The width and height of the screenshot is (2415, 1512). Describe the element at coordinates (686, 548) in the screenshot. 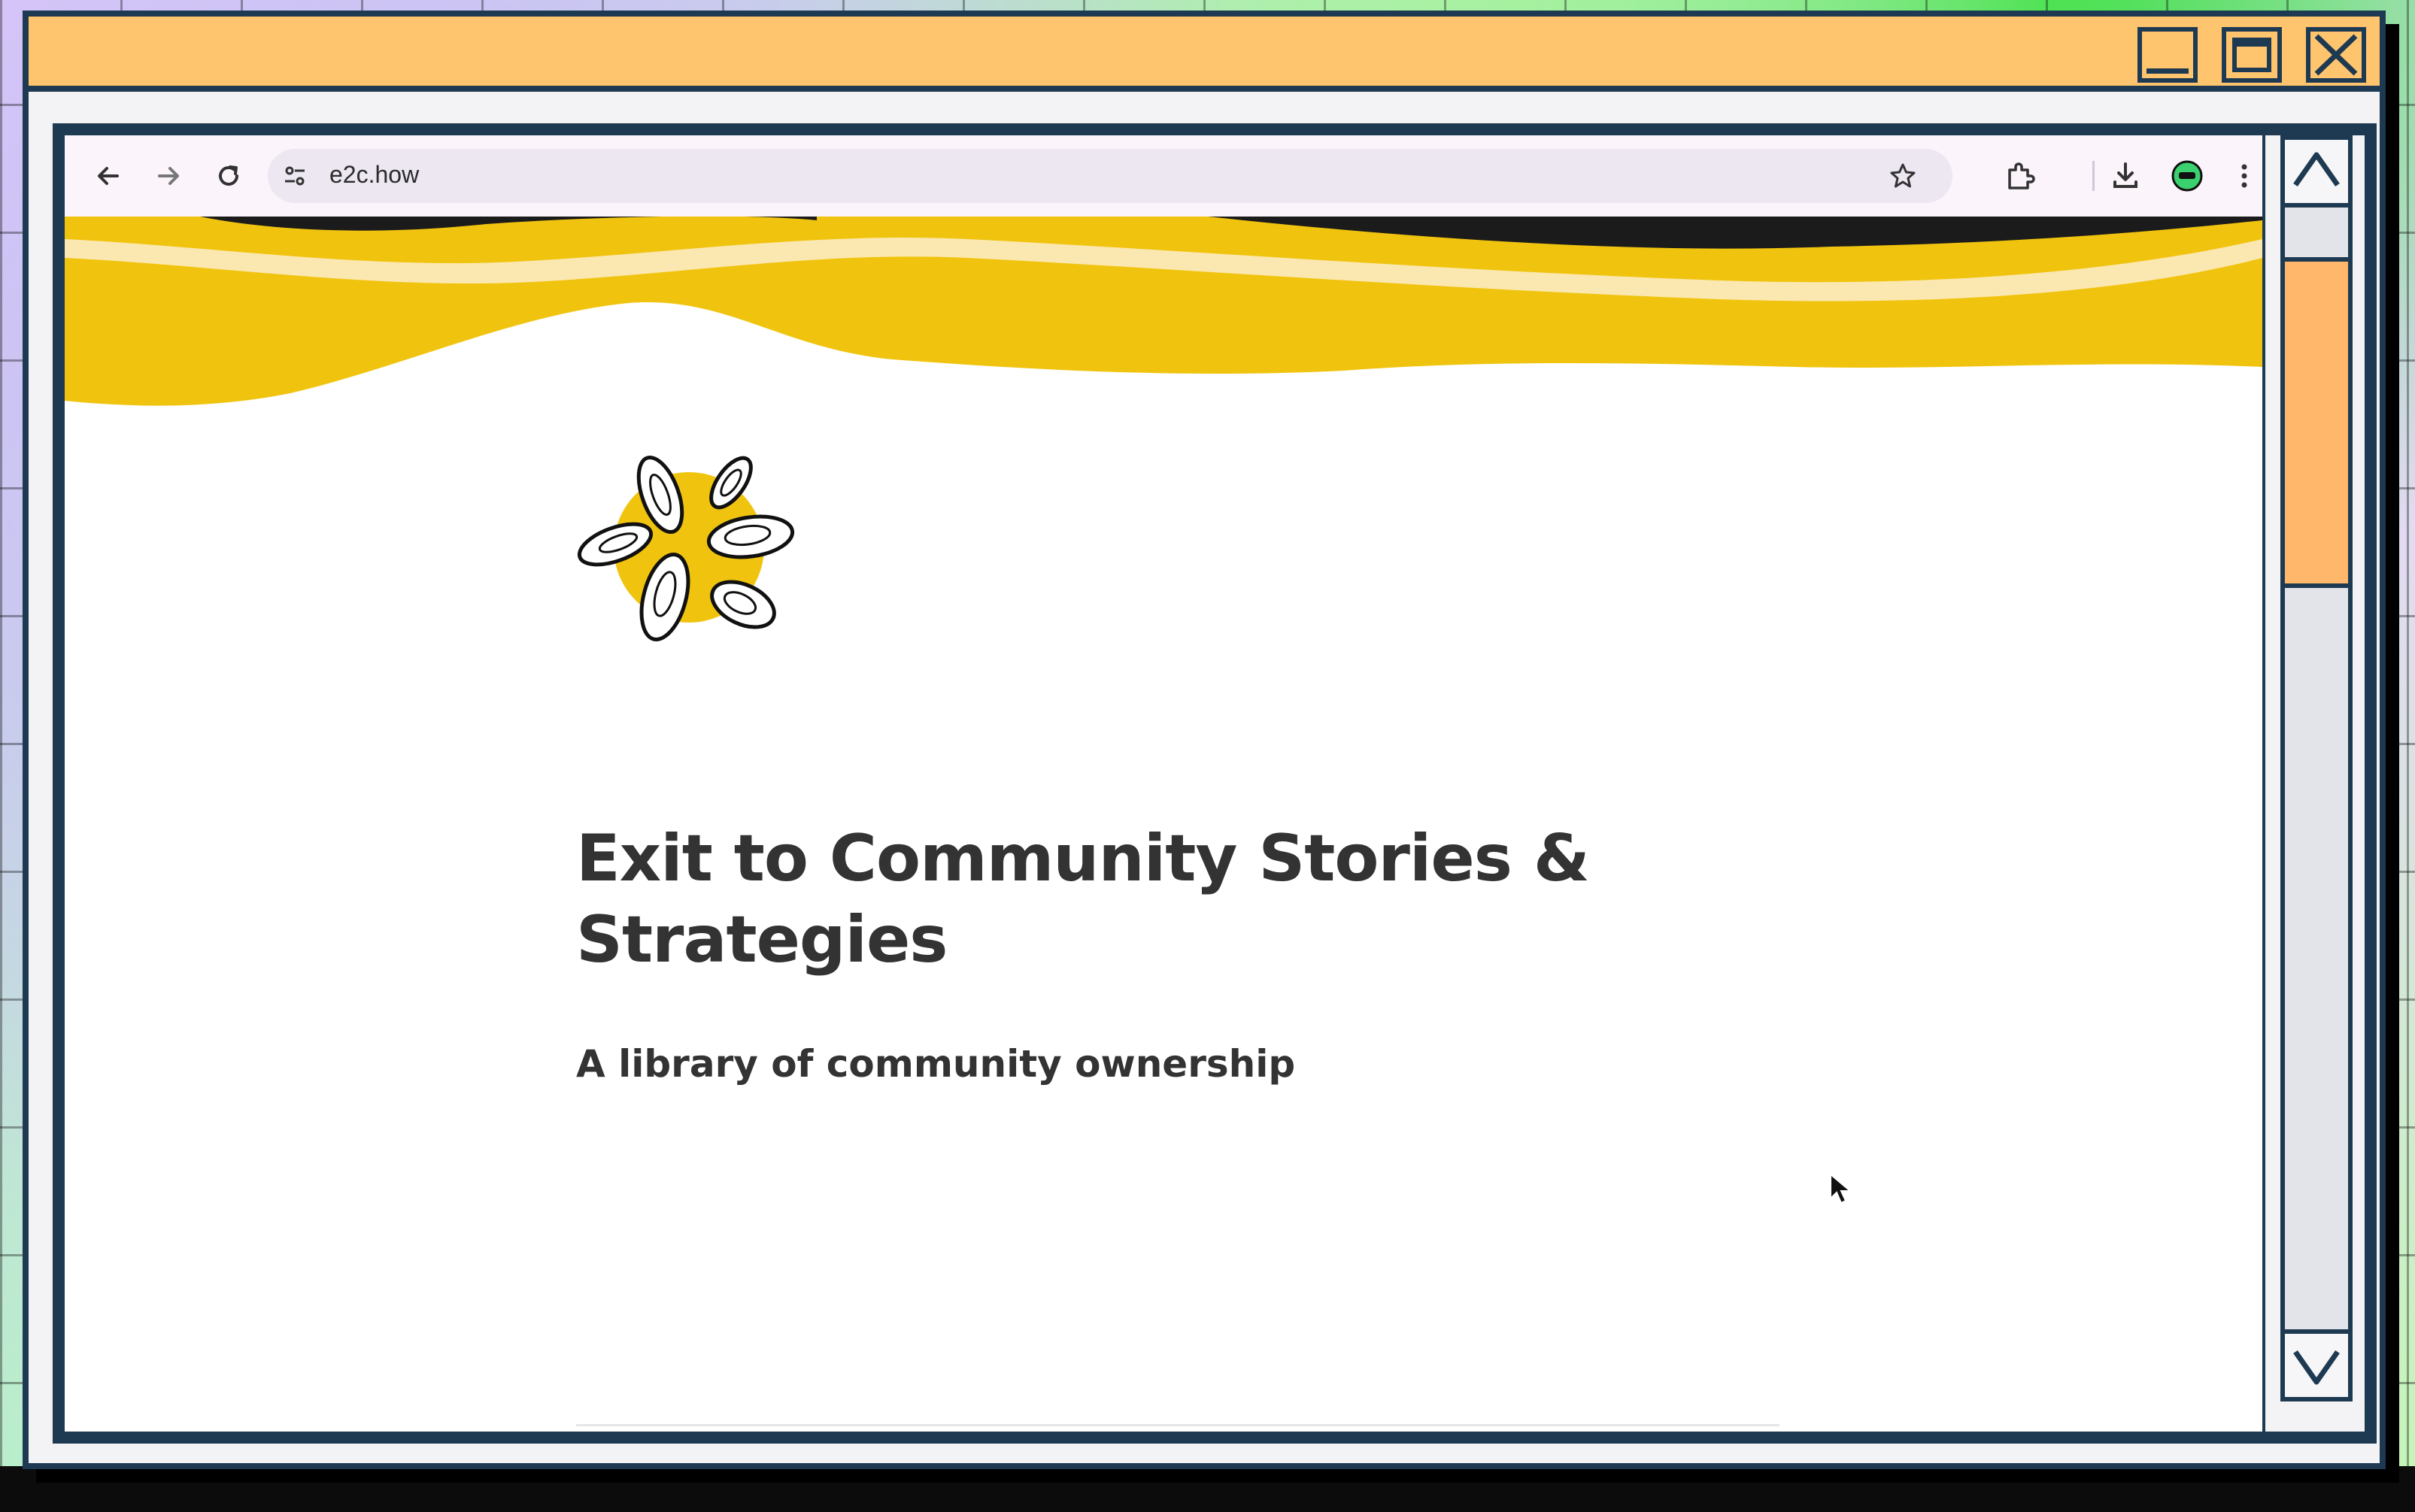

I see `oyster-flower-logo` at that location.